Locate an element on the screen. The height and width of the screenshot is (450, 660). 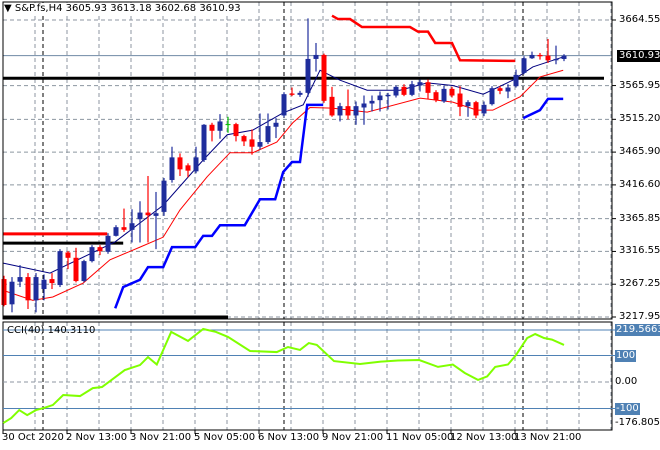
price-tick-label: 3515.20 is located at coordinates (639, 119).